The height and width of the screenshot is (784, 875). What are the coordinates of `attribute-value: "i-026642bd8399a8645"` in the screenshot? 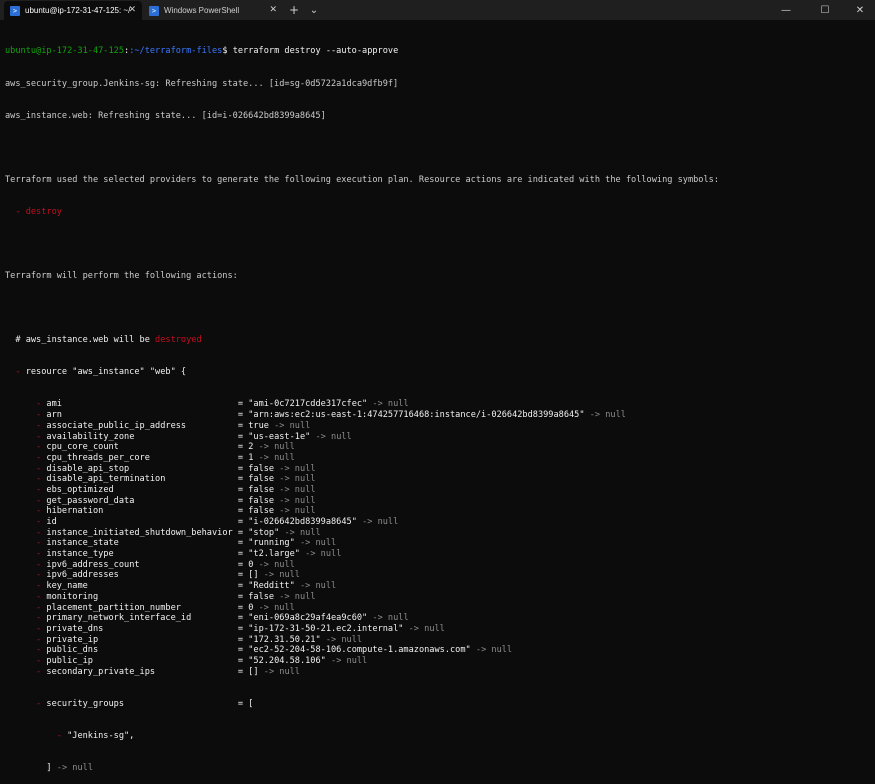 It's located at (302, 522).